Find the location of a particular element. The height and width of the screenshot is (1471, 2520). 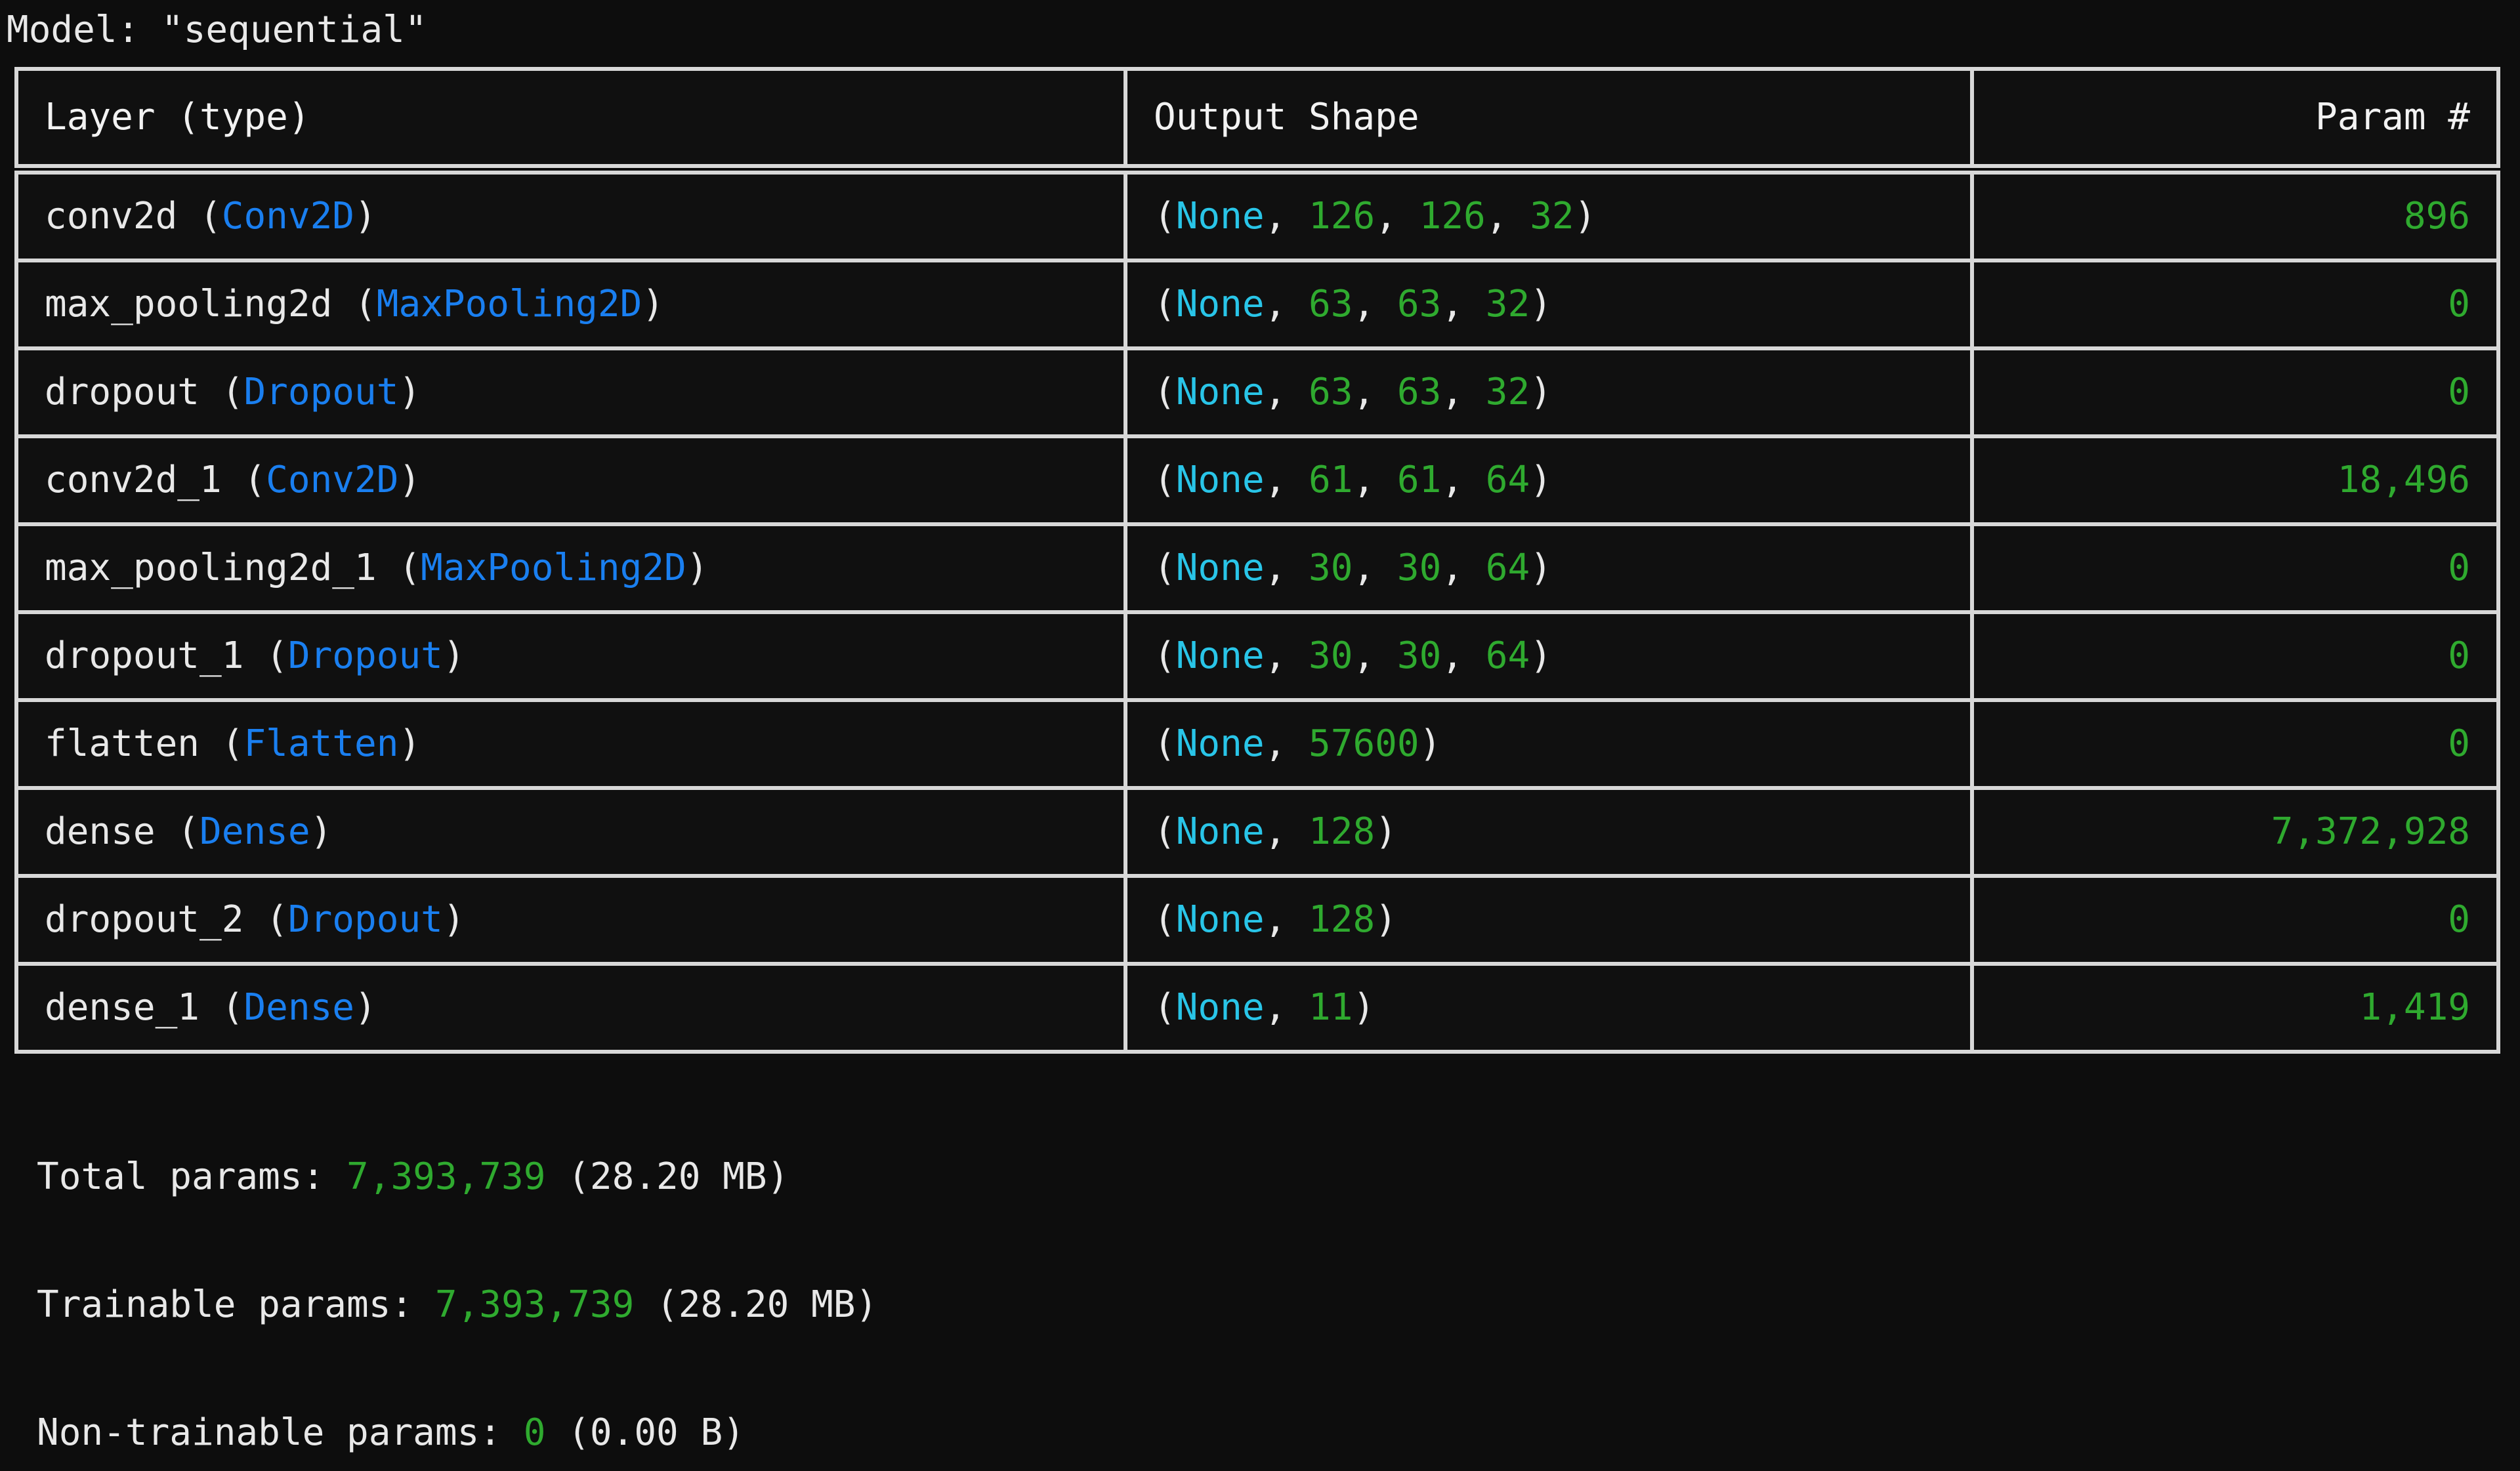

table-row: flatten (Flatten) (None, 57600) 0 is located at coordinates (1257, 745).